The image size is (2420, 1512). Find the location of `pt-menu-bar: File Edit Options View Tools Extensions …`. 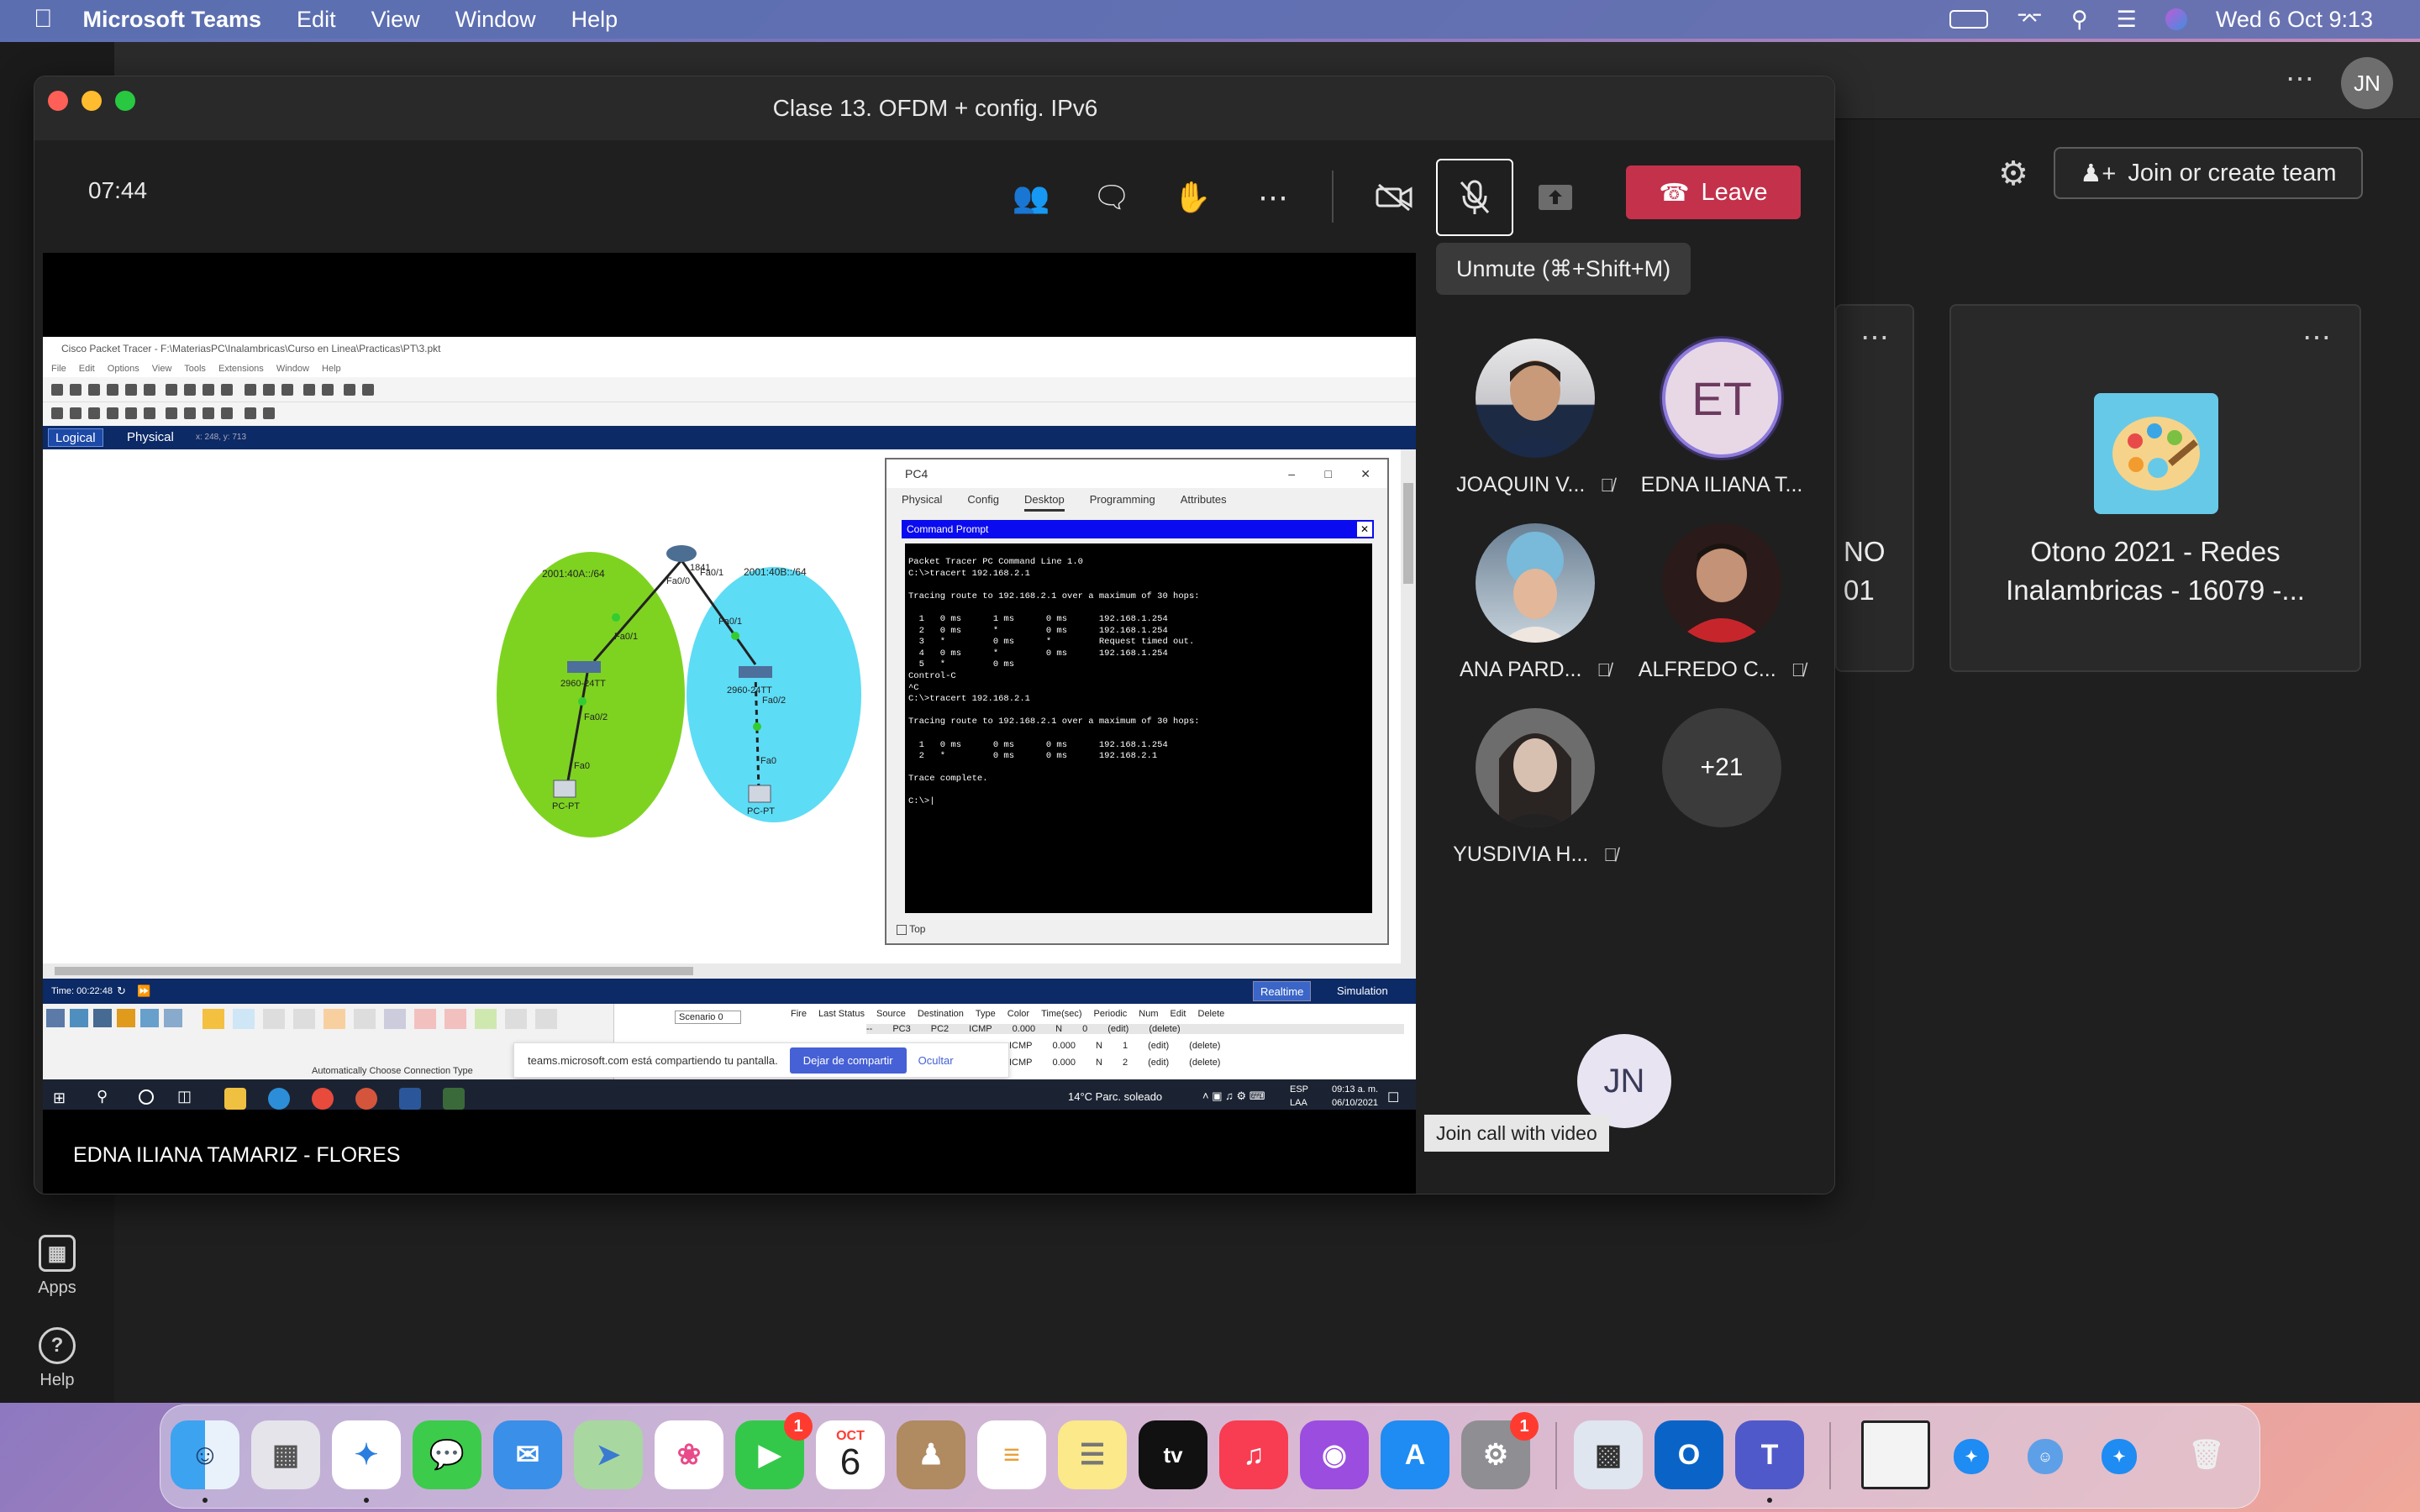

pt-menu-bar: File Edit Options View Tools Extensions … is located at coordinates (729, 368).